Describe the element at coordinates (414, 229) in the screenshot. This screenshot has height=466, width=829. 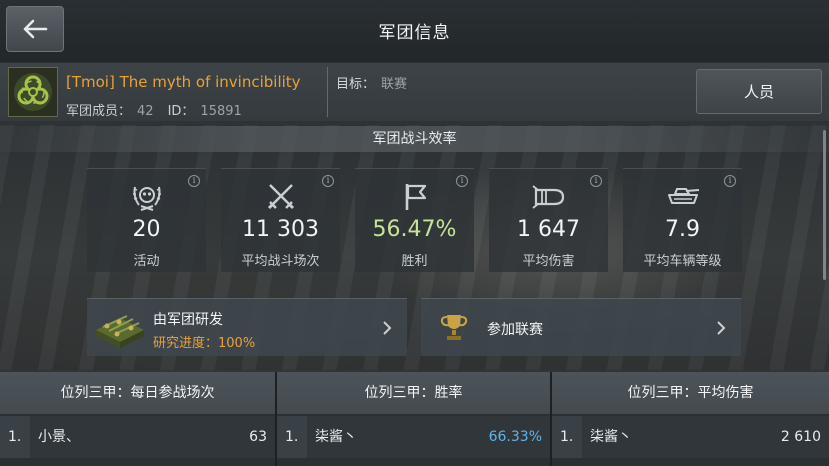
I see `stat-value: 56.47%` at that location.